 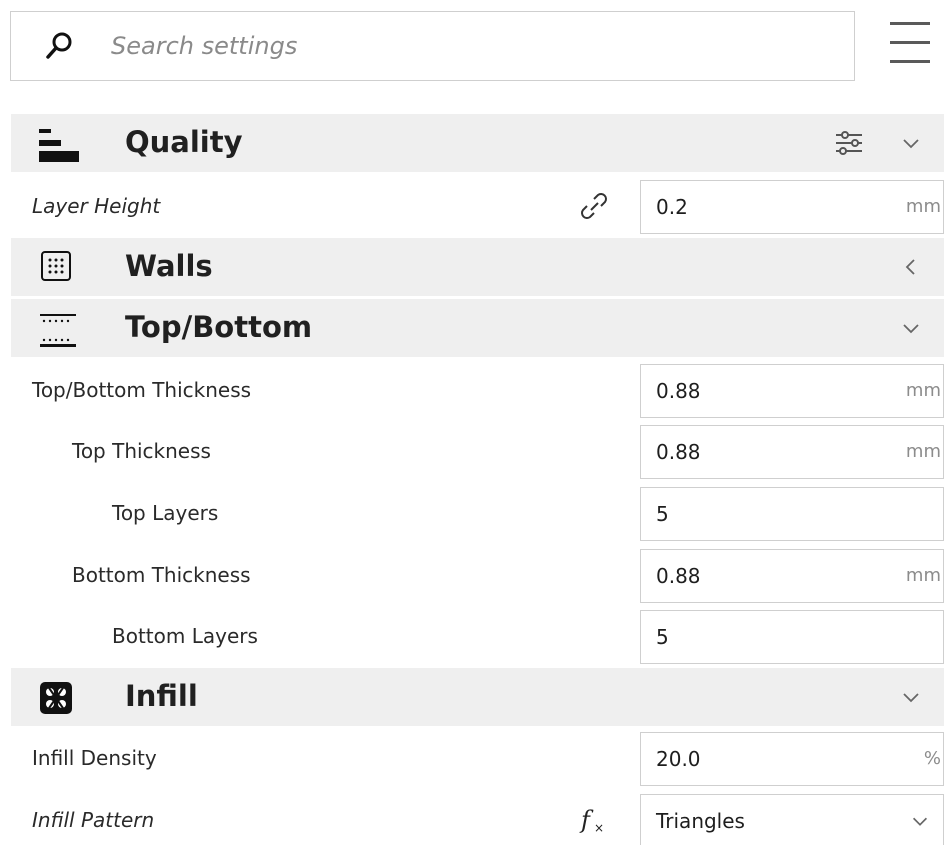 What do you see at coordinates (792, 452) in the screenshot?
I see `top-thickness-field: 0.88 mm` at bounding box center [792, 452].